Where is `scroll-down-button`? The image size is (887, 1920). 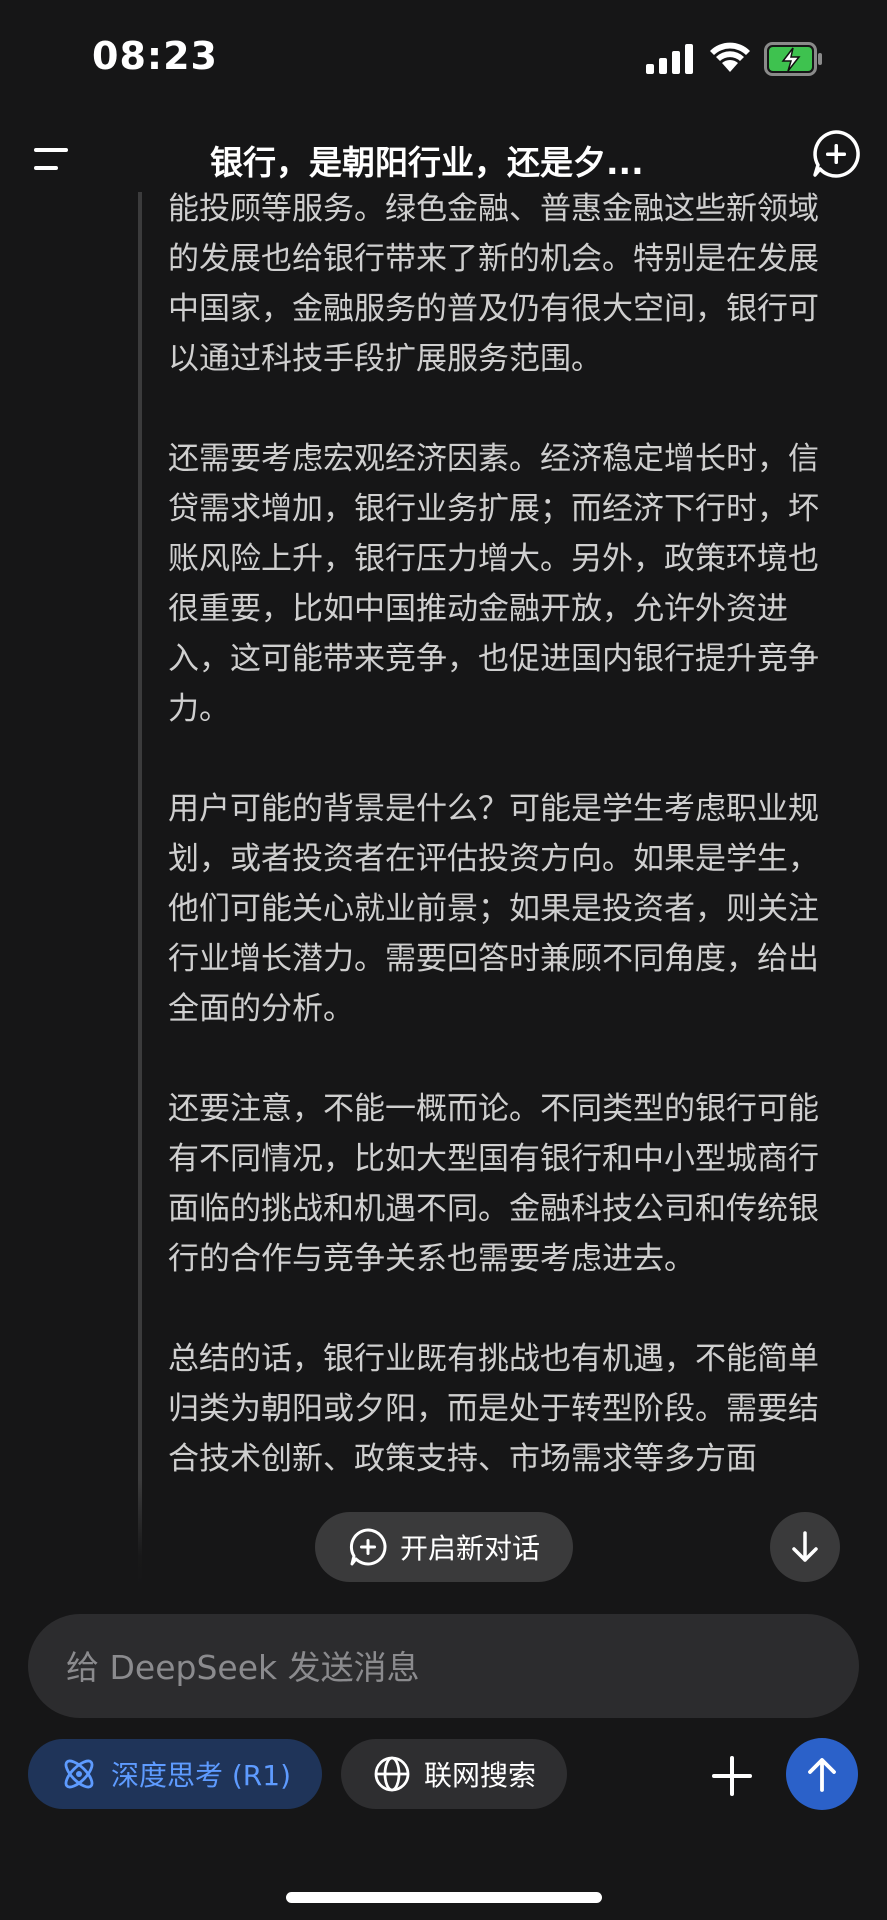
scroll-down-button is located at coordinates (805, 1547).